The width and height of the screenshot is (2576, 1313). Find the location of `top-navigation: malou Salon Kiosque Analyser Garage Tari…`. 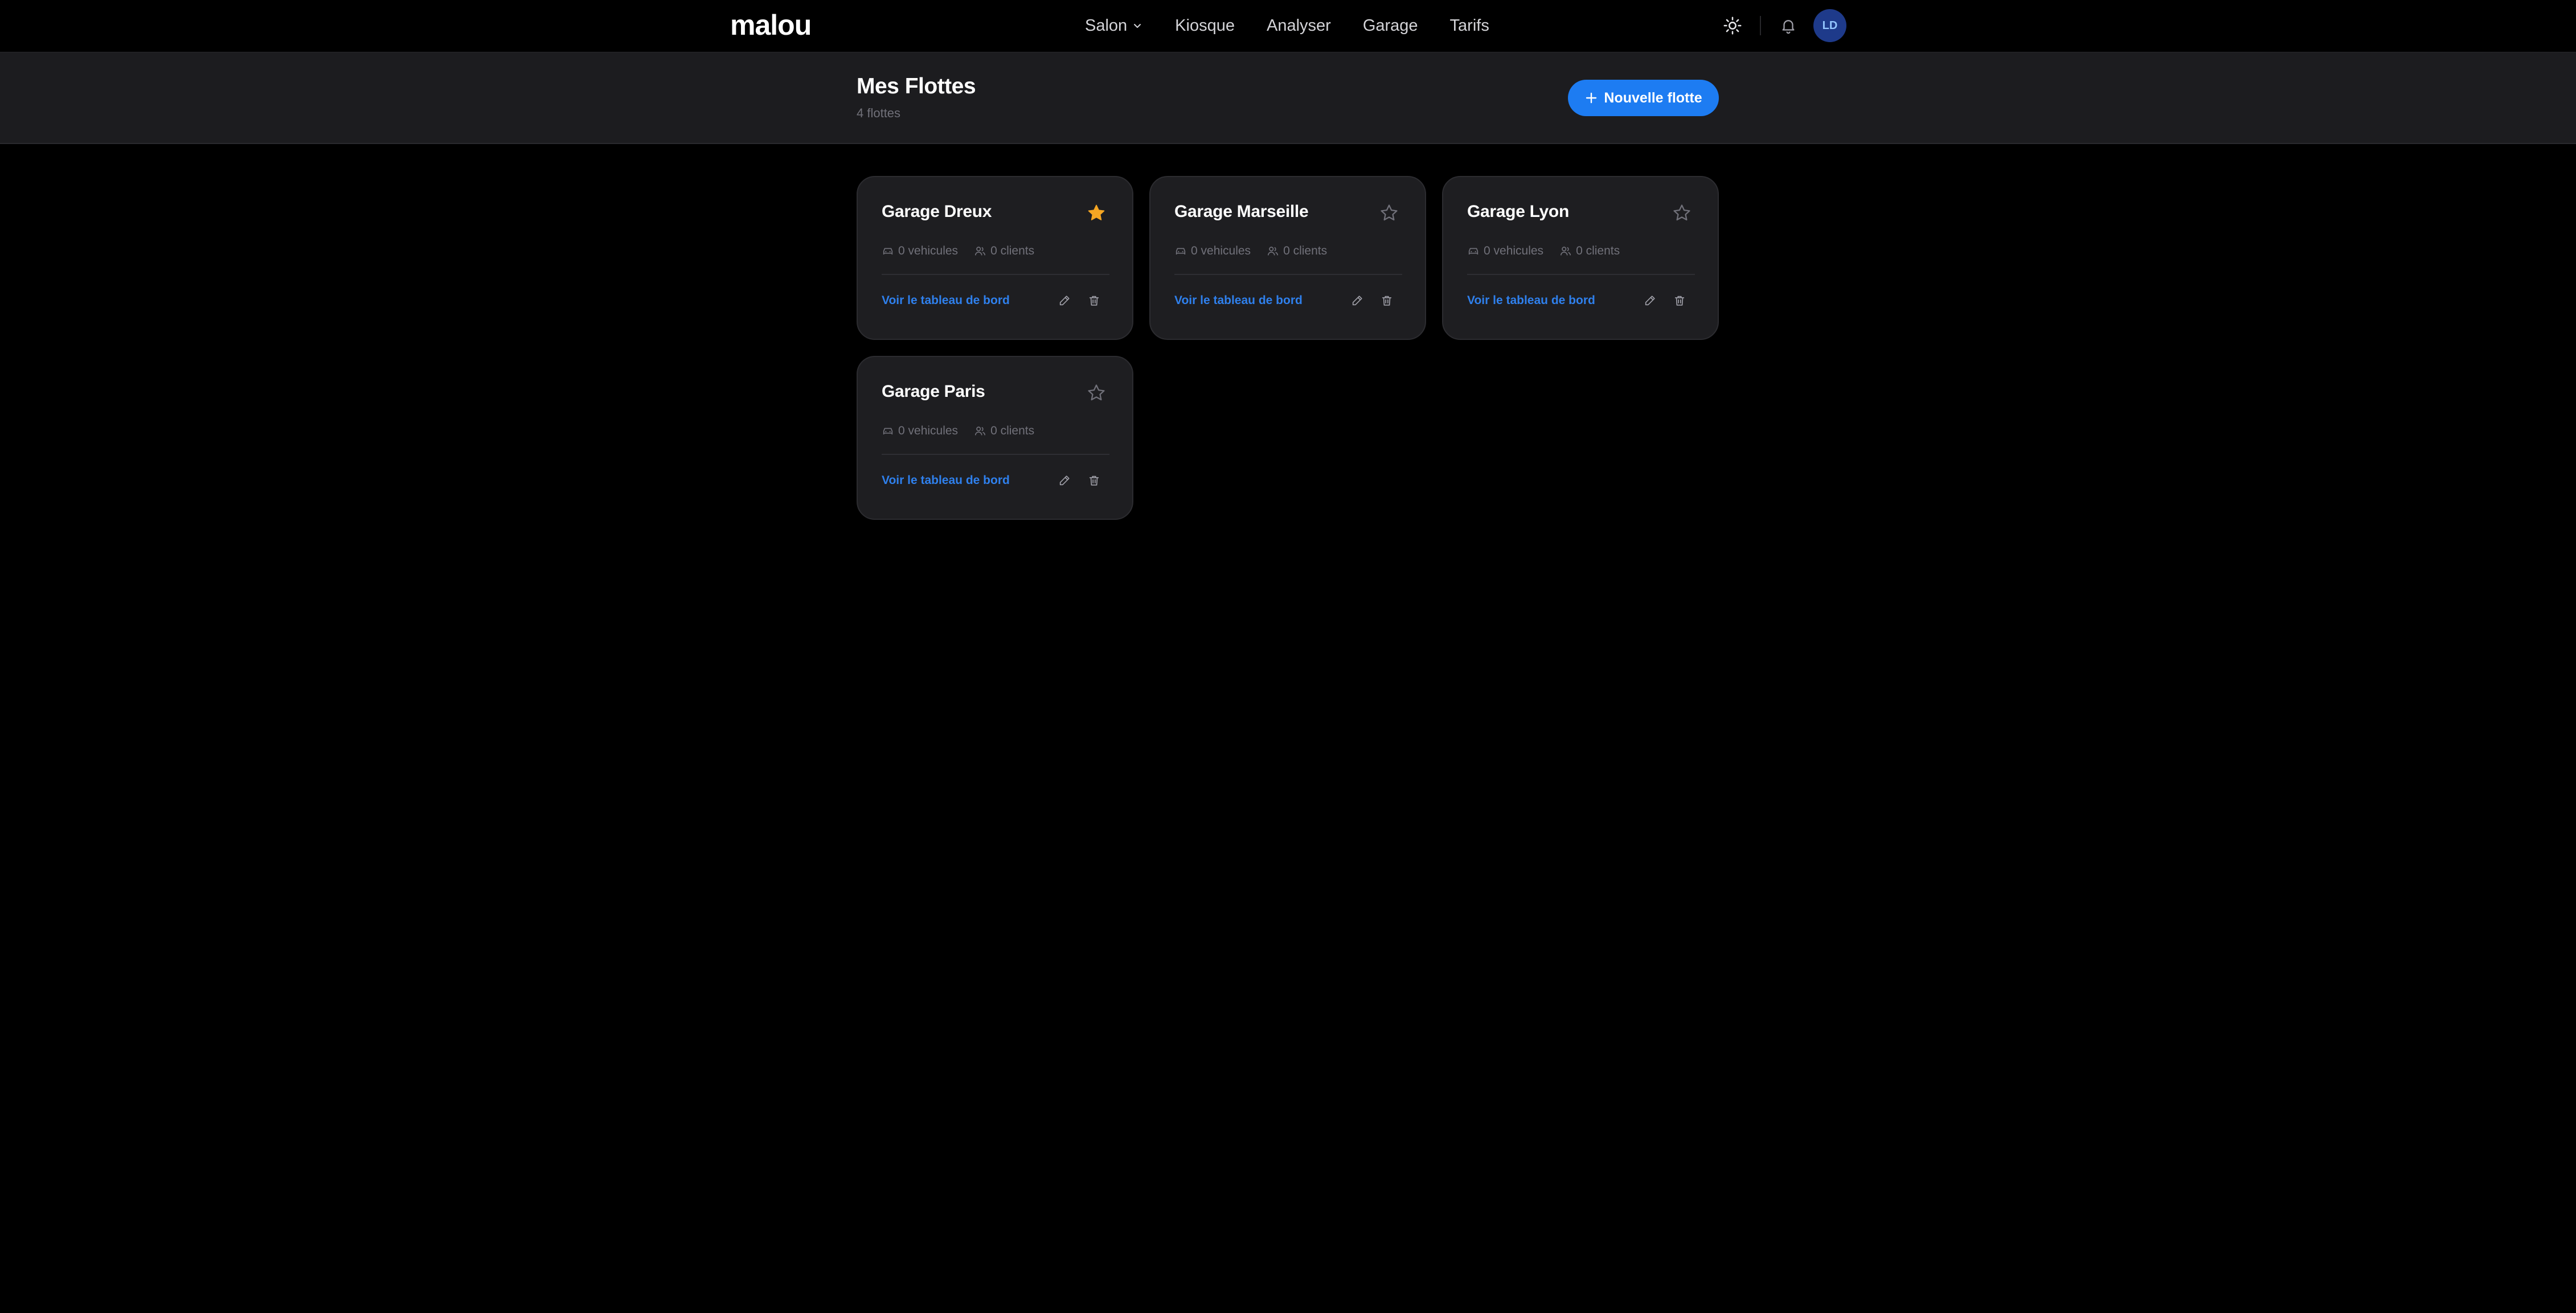

top-navigation: malou Salon Kiosque Analyser Garage Tari… is located at coordinates (1288, 25).